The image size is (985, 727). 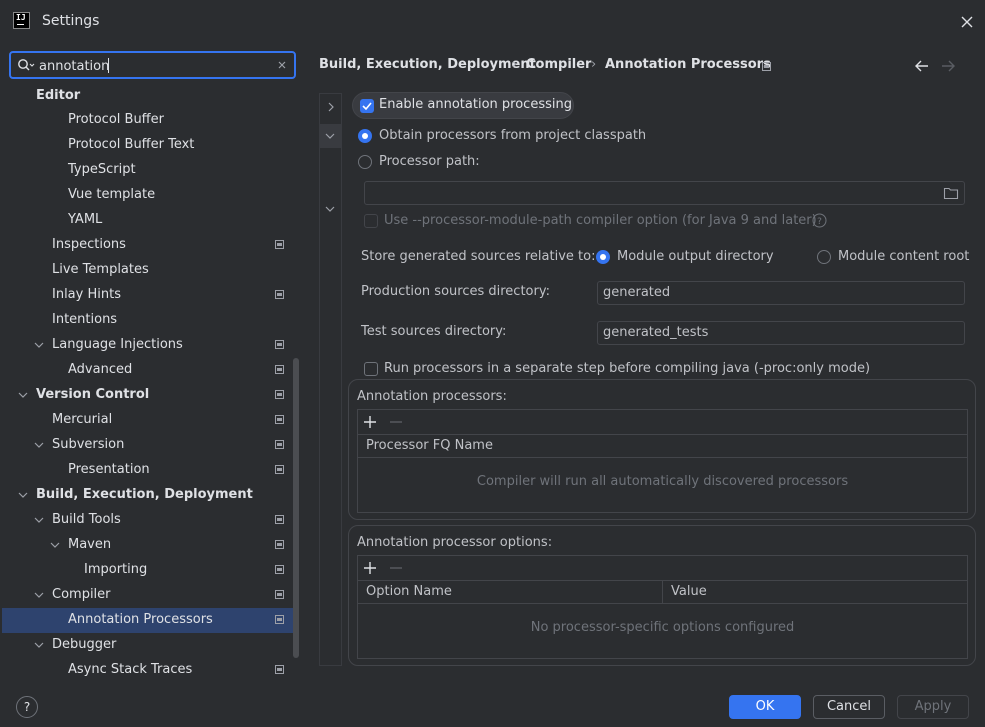 What do you see at coordinates (282, 65) in the screenshot?
I see `clear-search-icon` at bounding box center [282, 65].